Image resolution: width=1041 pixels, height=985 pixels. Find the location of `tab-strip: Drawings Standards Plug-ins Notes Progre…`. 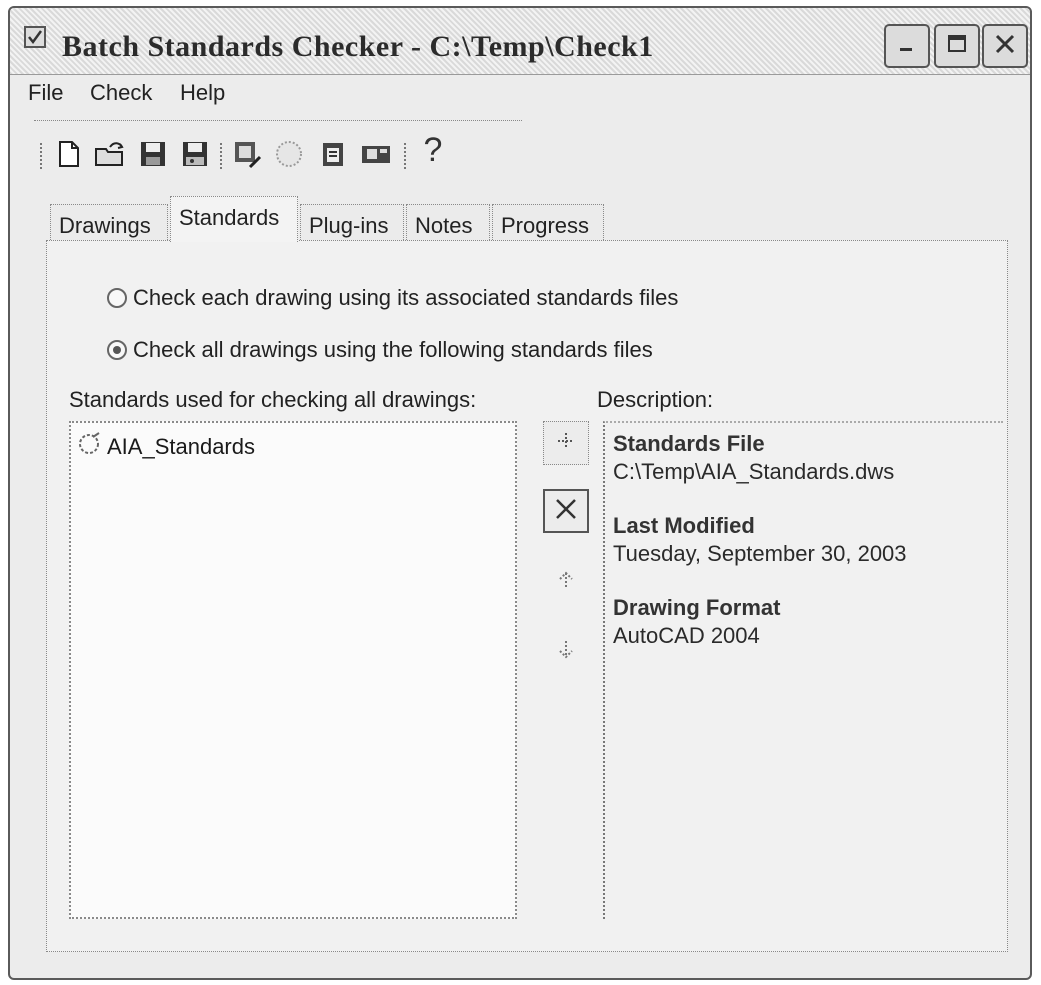

tab-strip: Drawings Standards Plug-ins Notes Progre… is located at coordinates (526, 219).